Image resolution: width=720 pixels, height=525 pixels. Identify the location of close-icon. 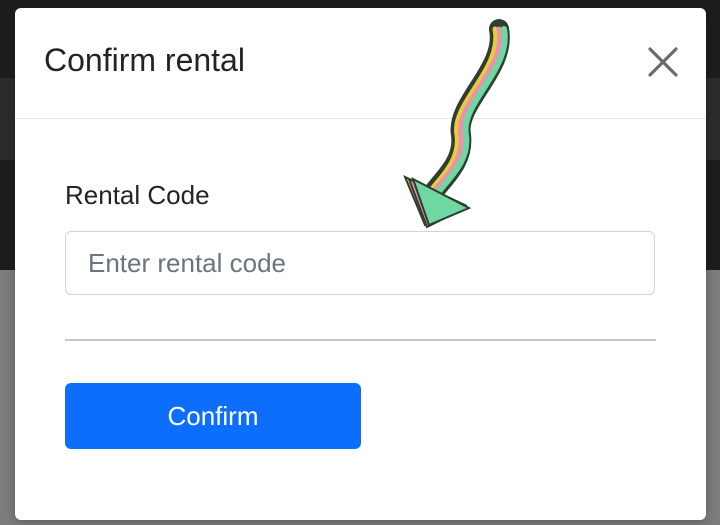
(663, 62).